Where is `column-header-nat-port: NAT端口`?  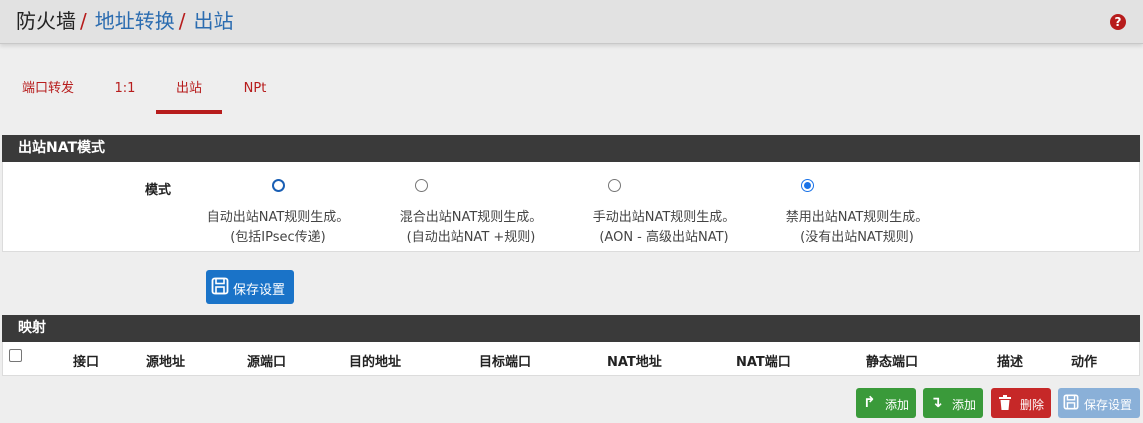 column-header-nat-port: NAT端口 is located at coordinates (763, 362).